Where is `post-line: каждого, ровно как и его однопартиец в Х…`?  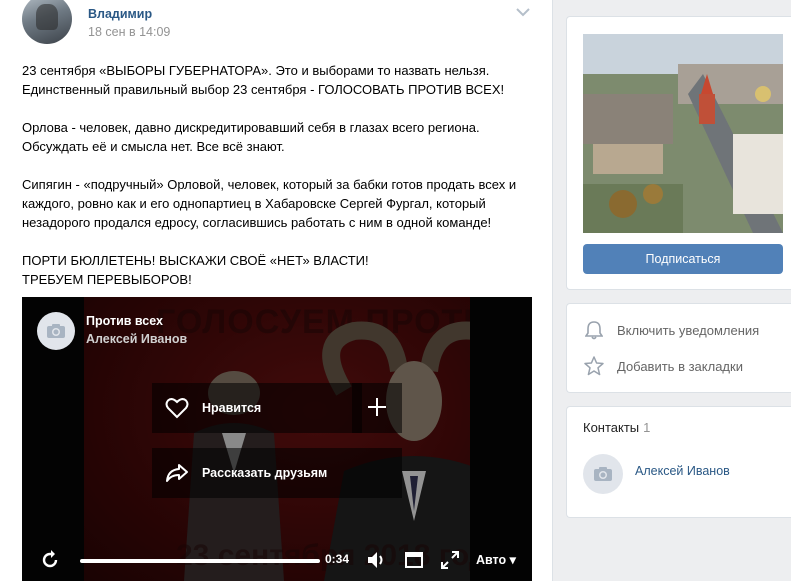 post-line: каждого, ровно как и его однопартиец в Х… is located at coordinates (254, 203).